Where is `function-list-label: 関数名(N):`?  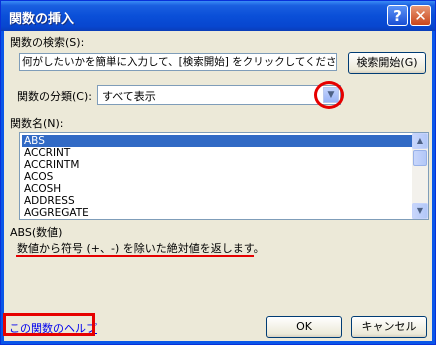
function-list-label: 関数名(N): is located at coordinates (37, 123).